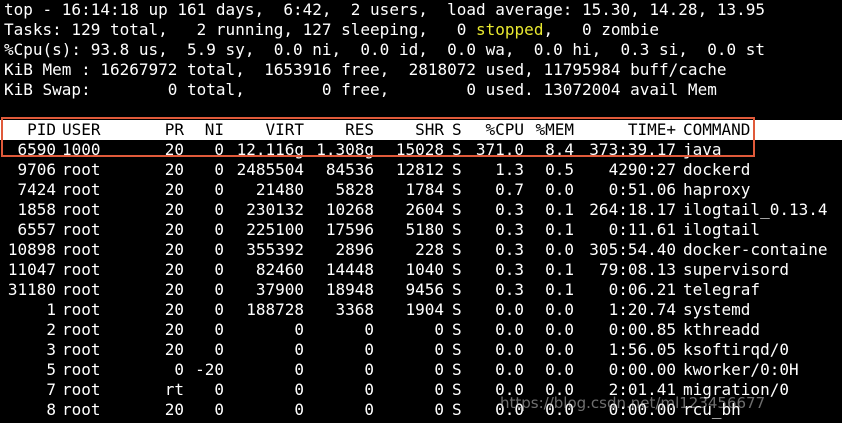 This screenshot has height=423, width=842. What do you see at coordinates (642, 169) in the screenshot?
I see `proc-time: 4290:27` at bounding box center [642, 169].